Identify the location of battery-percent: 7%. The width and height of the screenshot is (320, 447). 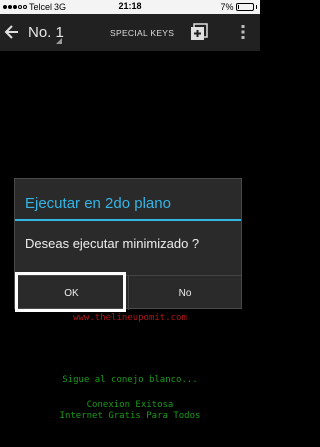
(227, 7).